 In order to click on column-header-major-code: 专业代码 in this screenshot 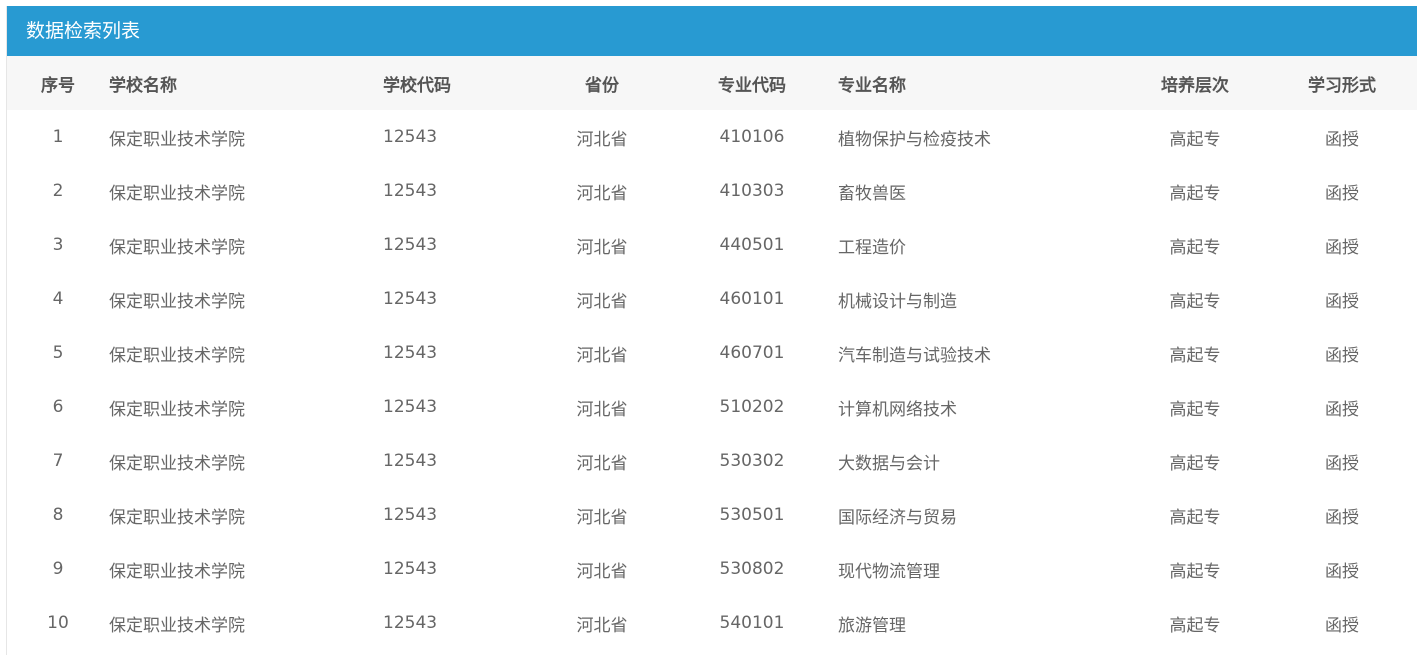, I will do `click(752, 85)`.